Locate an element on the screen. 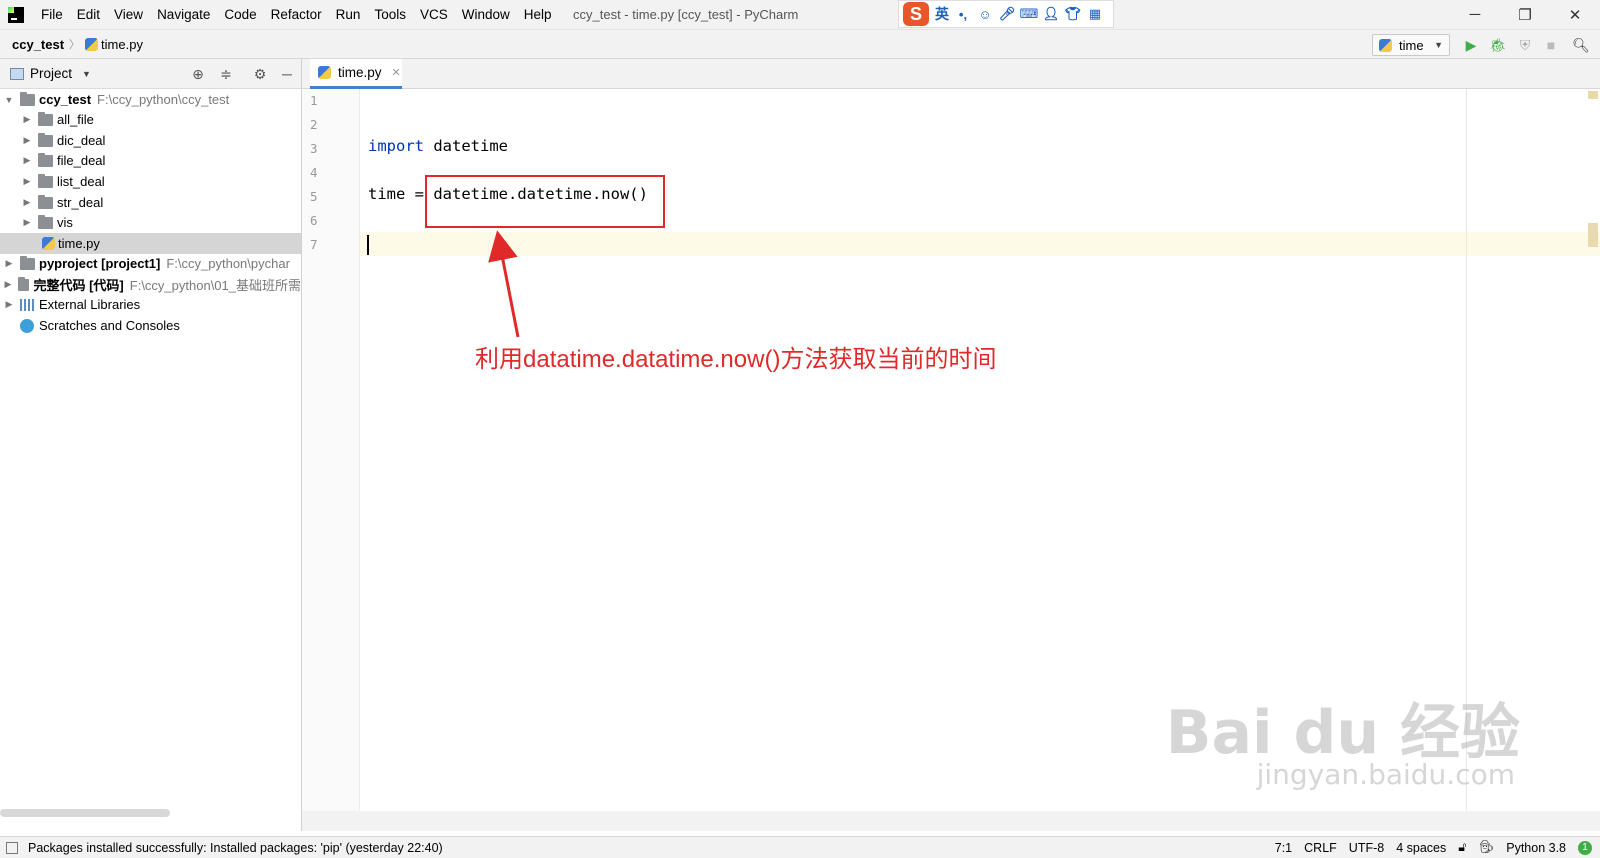  menu-help: Help is located at coordinates (538, 14).